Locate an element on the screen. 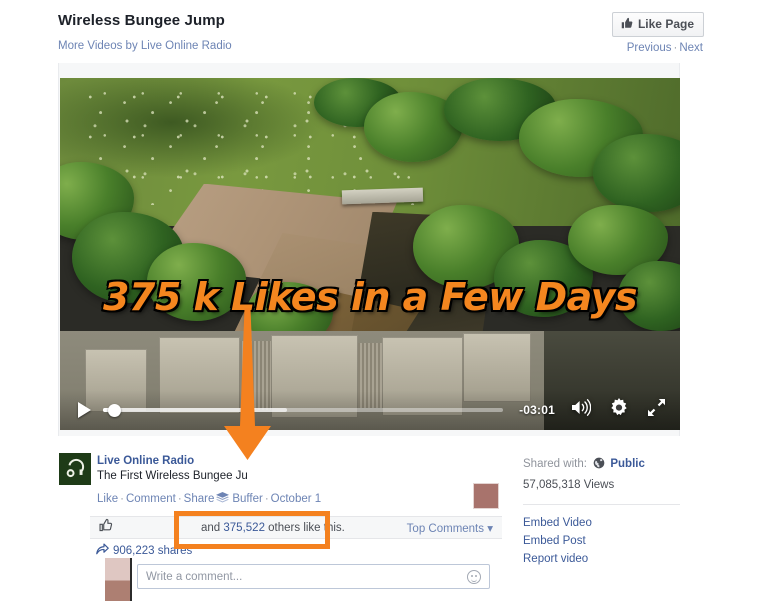  view-count: 57,085,318 Views is located at coordinates (569, 485).